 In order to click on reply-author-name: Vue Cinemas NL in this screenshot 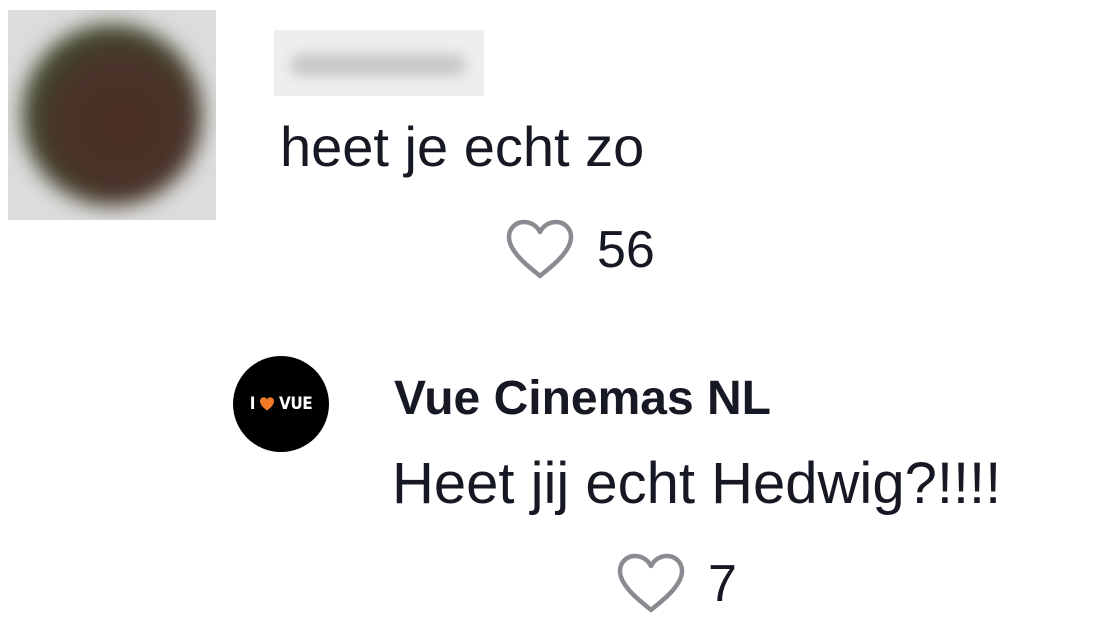, I will do `click(582, 399)`.